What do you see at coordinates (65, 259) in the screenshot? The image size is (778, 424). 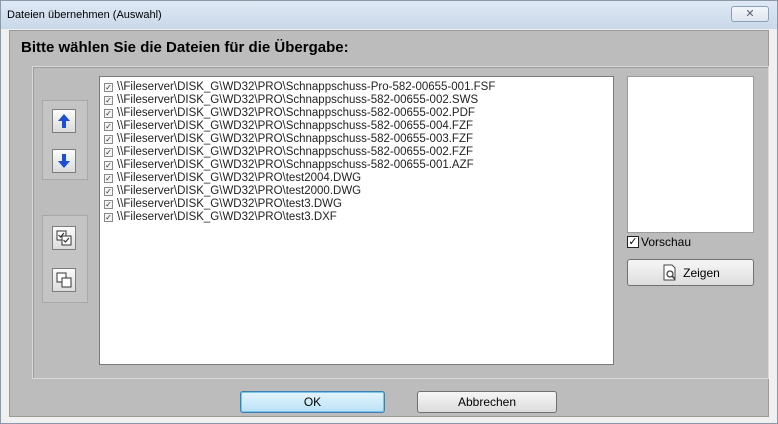 I see `selection-group` at bounding box center [65, 259].